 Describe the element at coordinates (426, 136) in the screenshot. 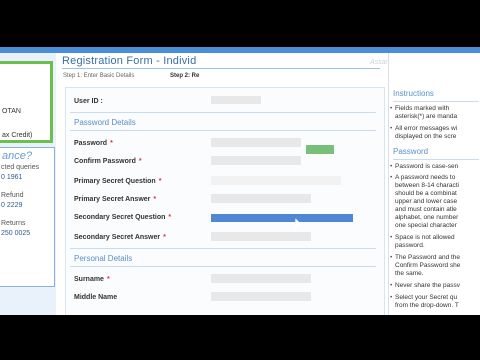

I see `instruction-item: displayed on the scre` at that location.